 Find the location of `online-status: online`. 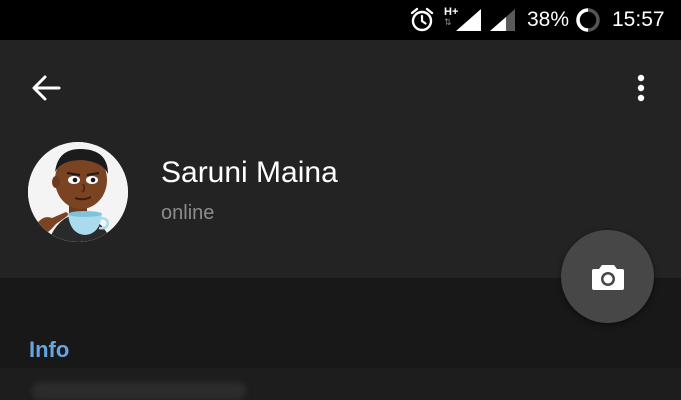

online-status: online is located at coordinates (188, 213).